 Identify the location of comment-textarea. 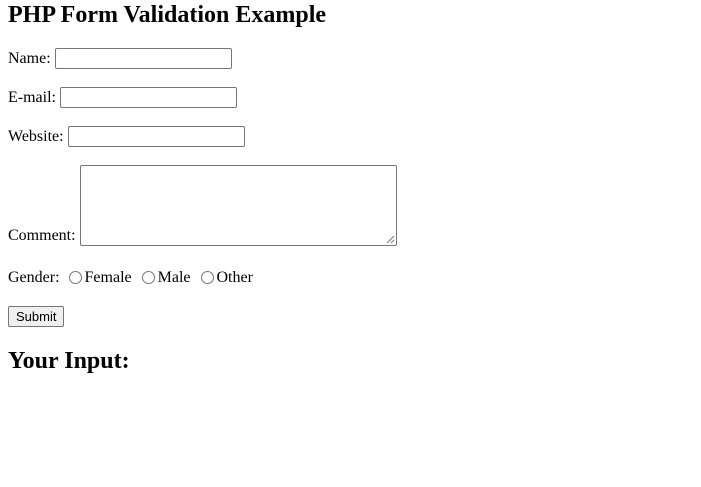
(238, 205).